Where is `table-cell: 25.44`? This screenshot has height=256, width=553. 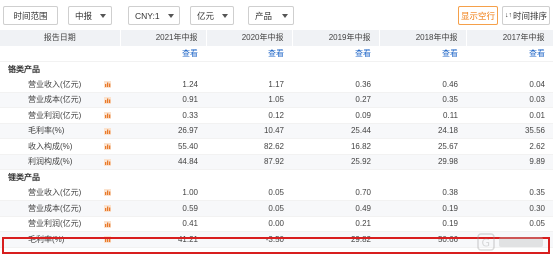
table-cell: 25.44 is located at coordinates (335, 131).